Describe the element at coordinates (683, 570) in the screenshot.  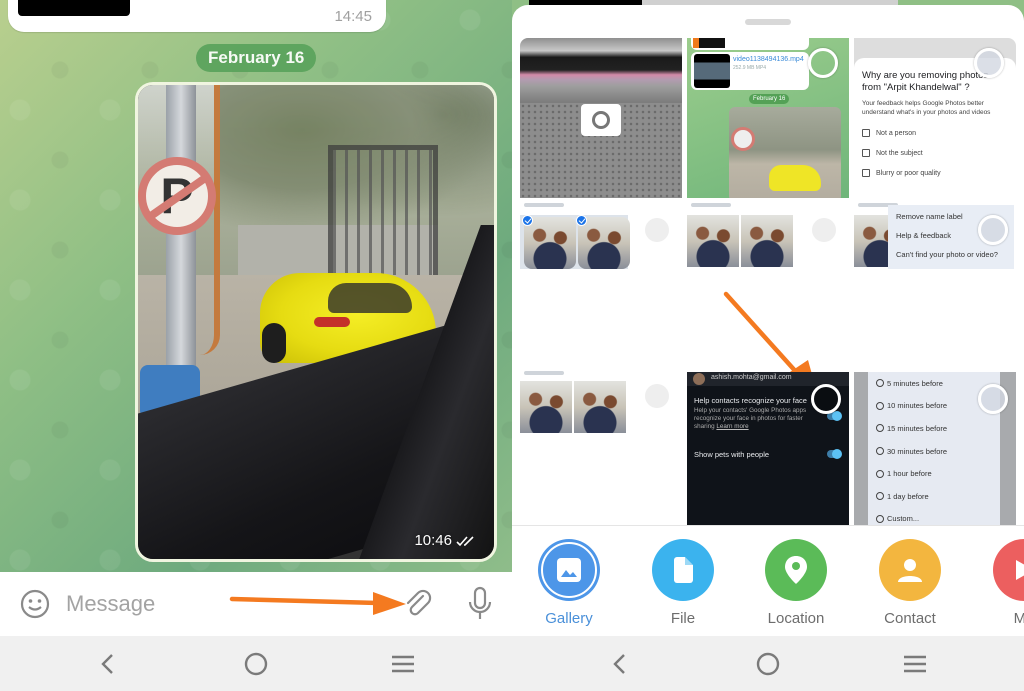
I see `file-icon` at that location.